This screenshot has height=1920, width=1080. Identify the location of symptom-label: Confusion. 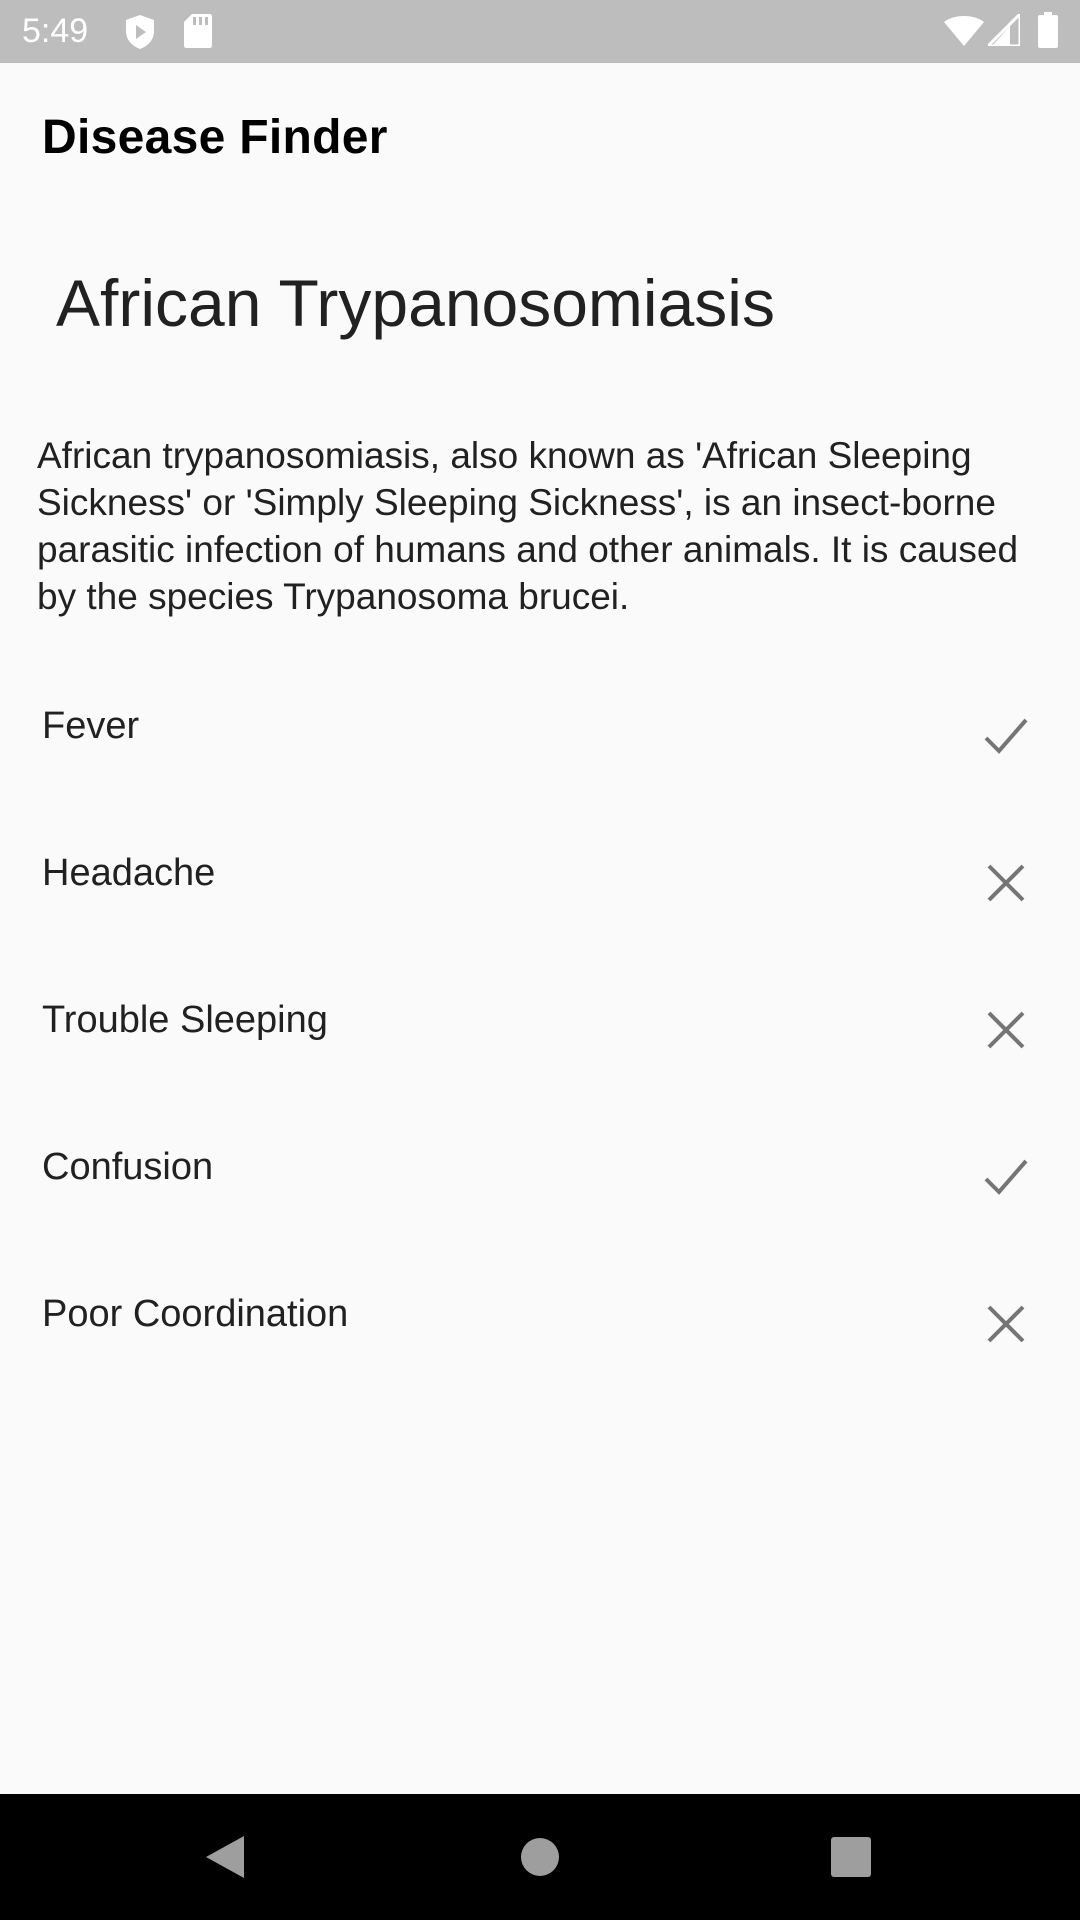
(128, 1167).